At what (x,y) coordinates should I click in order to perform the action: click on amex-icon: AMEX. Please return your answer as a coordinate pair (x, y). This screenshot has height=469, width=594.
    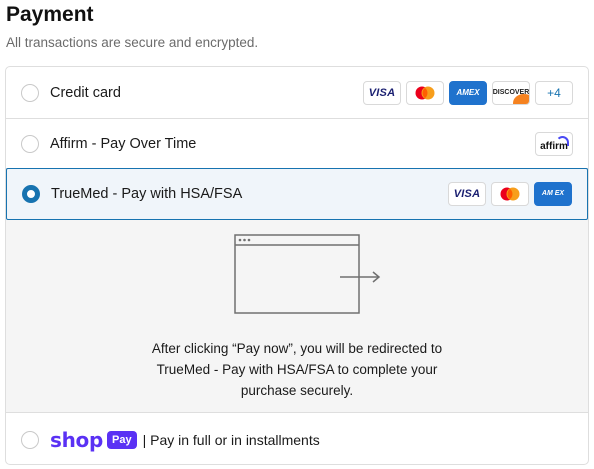
    Looking at the image, I should click on (468, 92).